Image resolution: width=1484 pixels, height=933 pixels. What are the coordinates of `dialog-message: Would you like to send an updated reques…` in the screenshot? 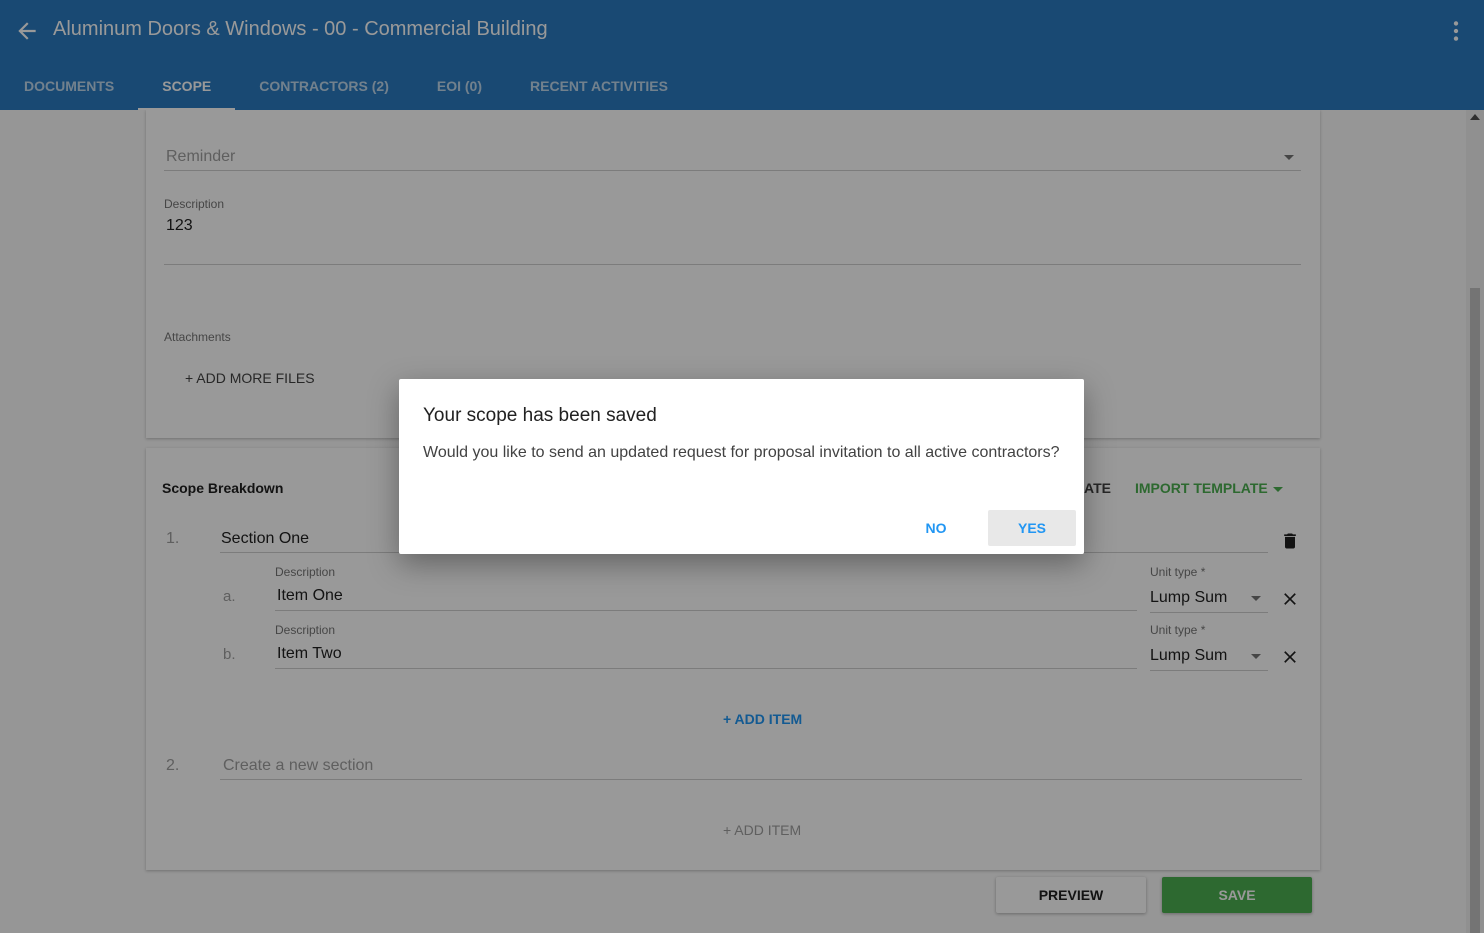 It's located at (741, 452).